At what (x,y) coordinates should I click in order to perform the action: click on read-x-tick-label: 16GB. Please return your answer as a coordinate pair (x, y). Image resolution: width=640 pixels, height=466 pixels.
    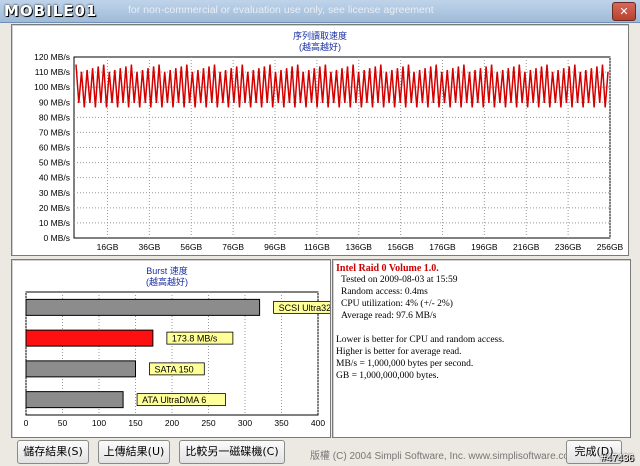
    Looking at the image, I should click on (108, 247).